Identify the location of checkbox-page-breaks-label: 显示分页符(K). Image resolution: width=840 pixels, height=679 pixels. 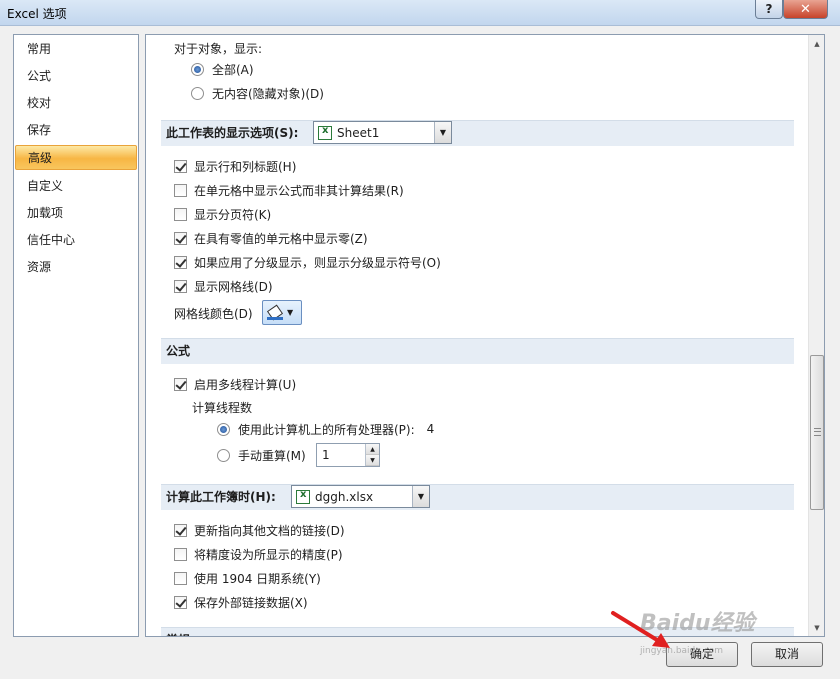
(233, 214).